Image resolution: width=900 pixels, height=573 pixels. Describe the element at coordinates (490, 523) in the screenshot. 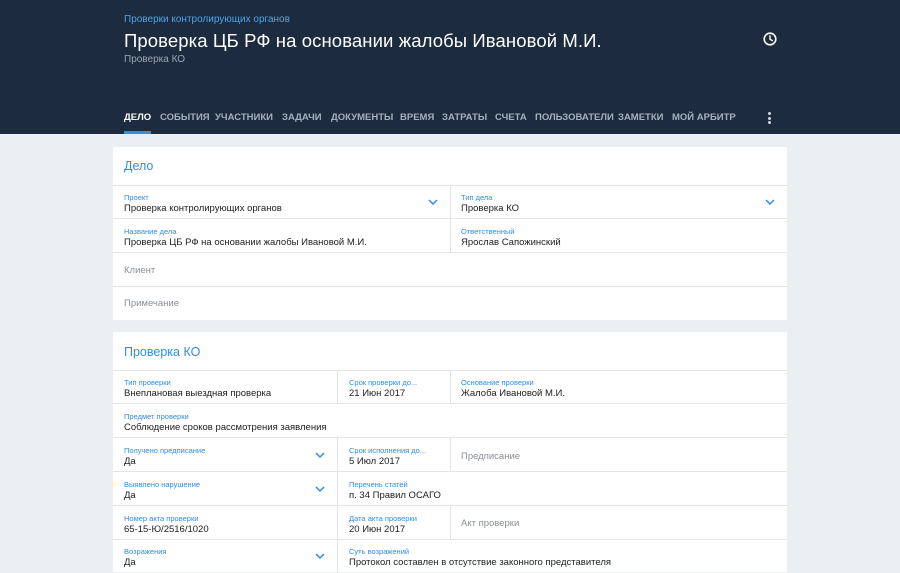

I see `act-document-field: Акт проверки` at that location.